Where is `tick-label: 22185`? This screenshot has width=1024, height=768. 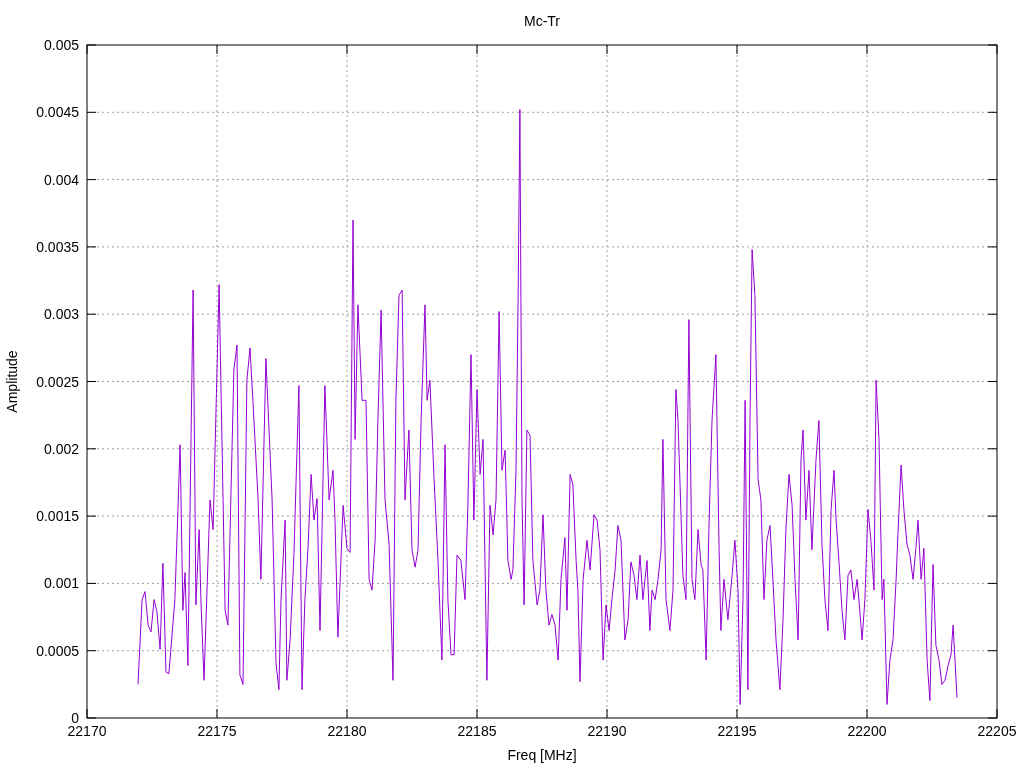 tick-label: 22185 is located at coordinates (477, 731).